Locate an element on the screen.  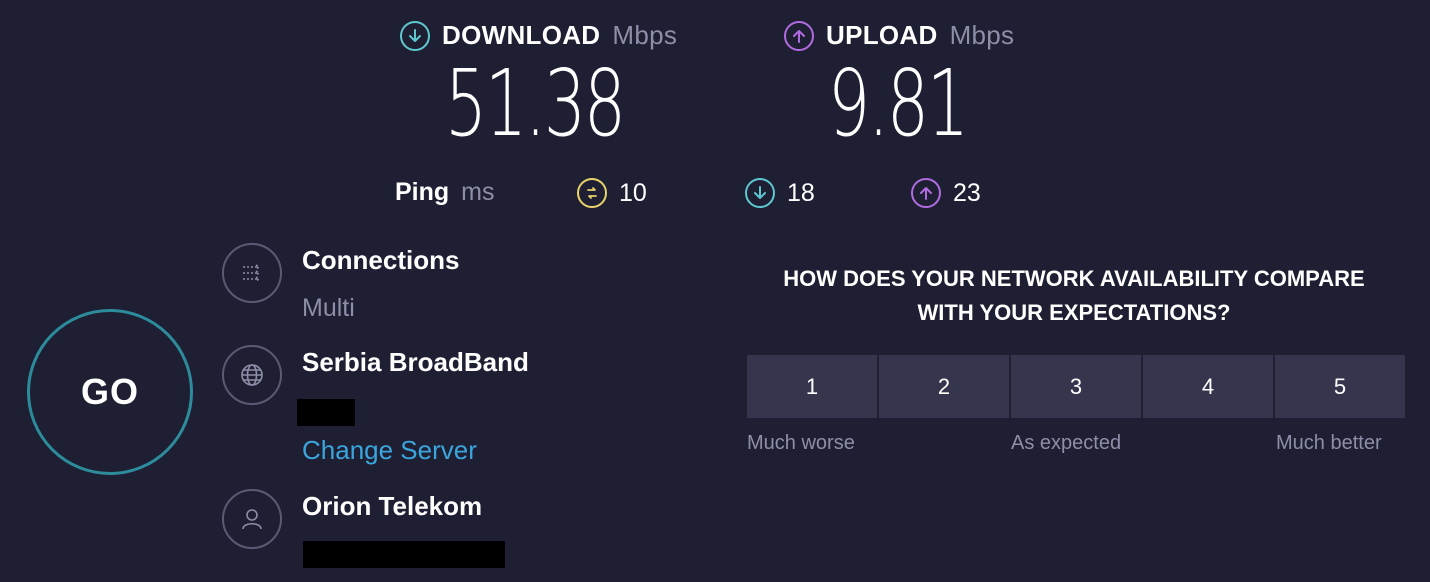
ping-idle-icon is located at coordinates (592, 193).